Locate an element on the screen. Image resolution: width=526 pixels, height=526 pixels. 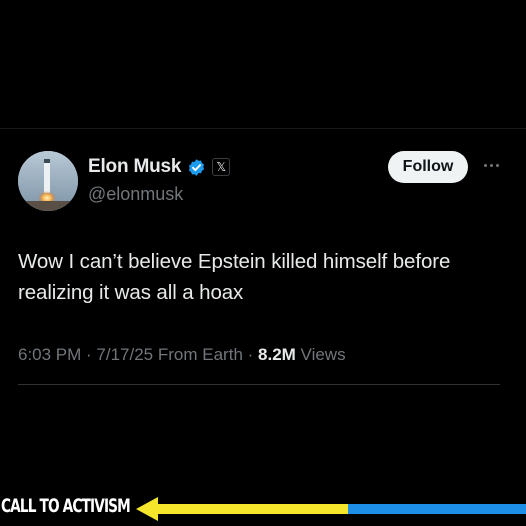
call-to-activism-banner: CALL TO ACTIVISM is located at coordinates (263, 508).